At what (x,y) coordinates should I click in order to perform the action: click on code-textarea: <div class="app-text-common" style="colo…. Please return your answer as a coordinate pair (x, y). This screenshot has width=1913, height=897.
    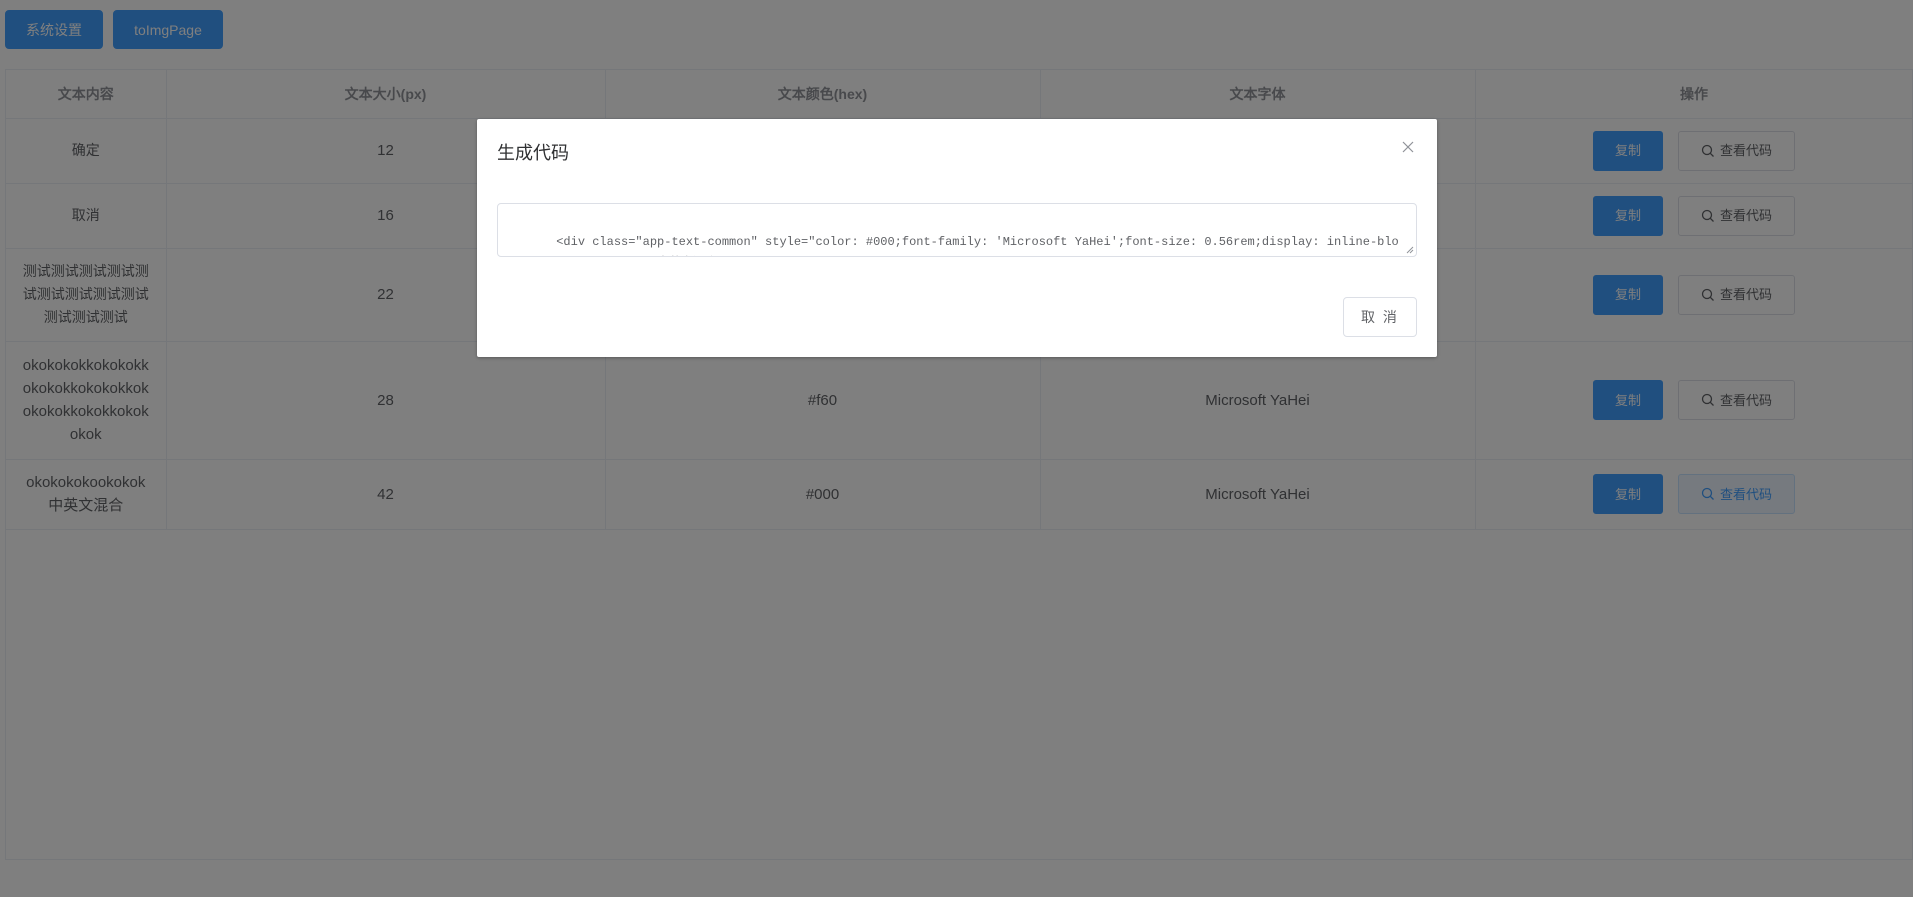
    Looking at the image, I should click on (957, 230).